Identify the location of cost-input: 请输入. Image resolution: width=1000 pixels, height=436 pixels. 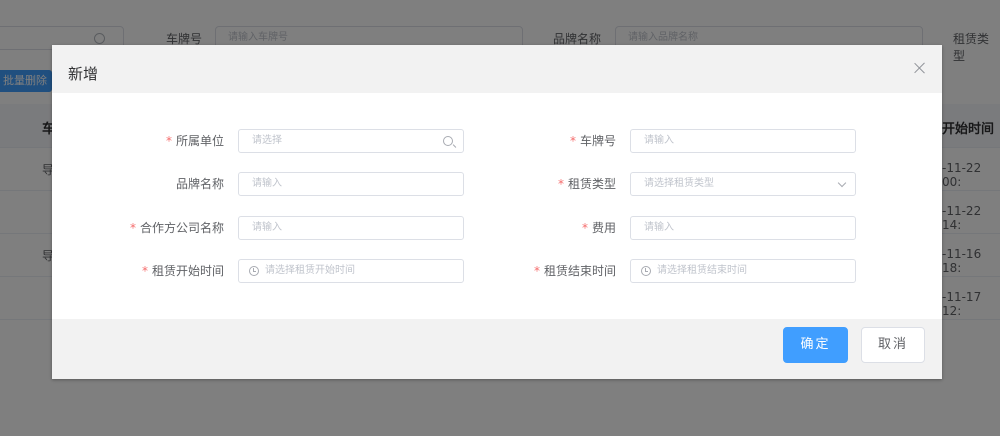
(743, 228).